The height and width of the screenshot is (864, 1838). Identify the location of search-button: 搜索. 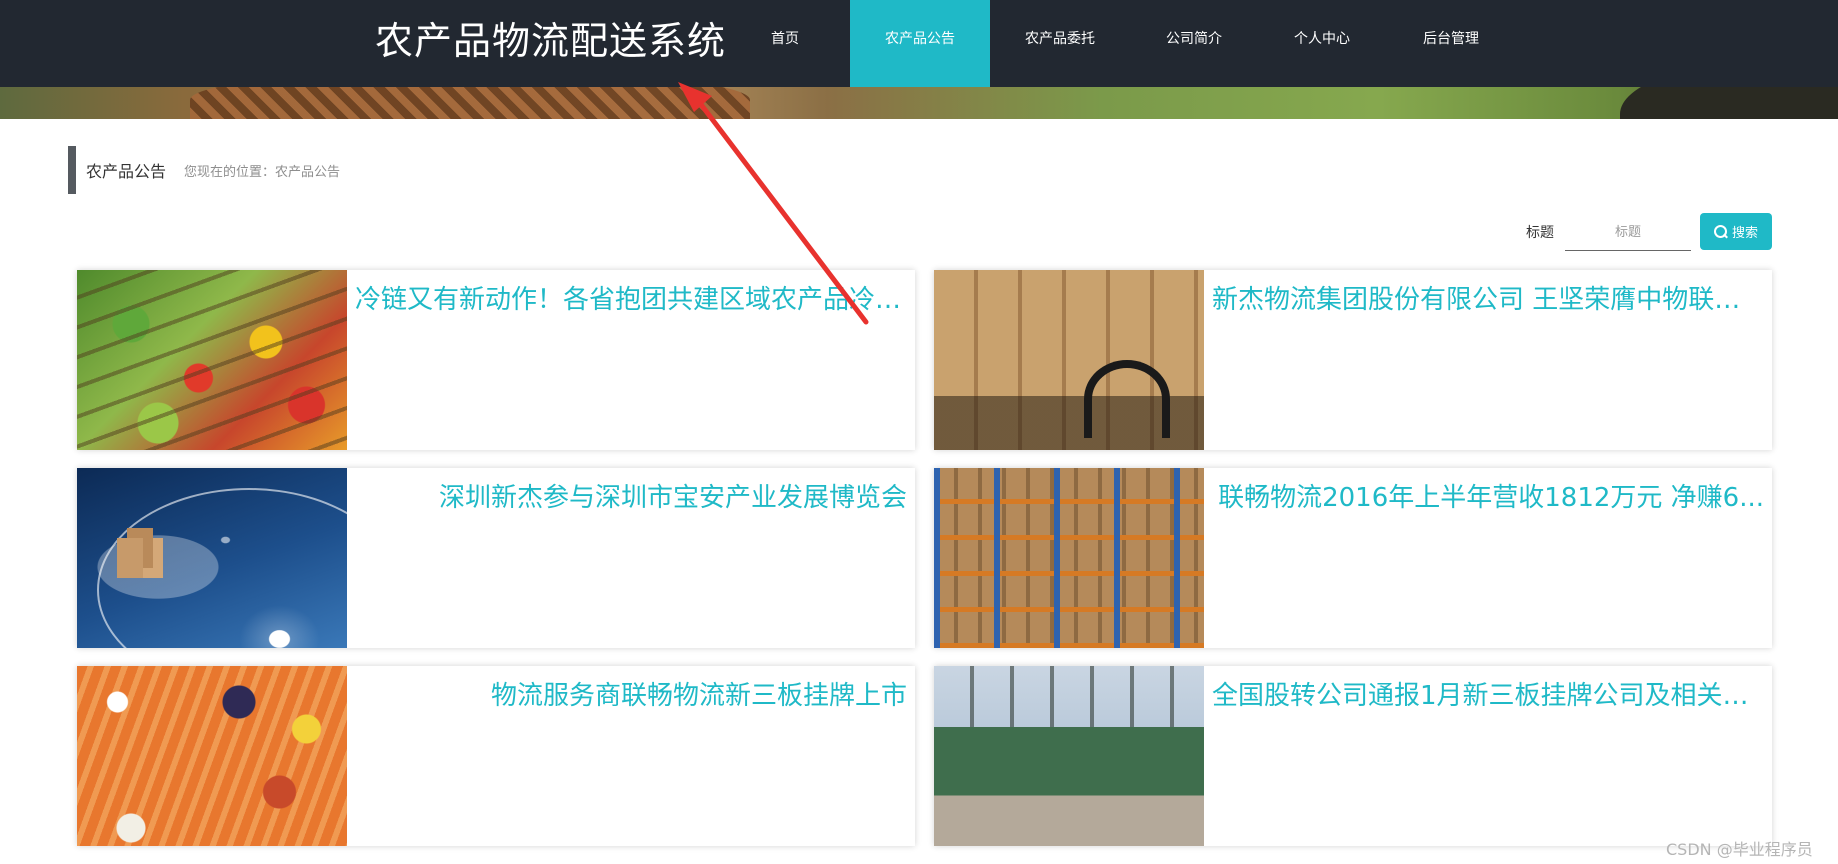
(1736, 231).